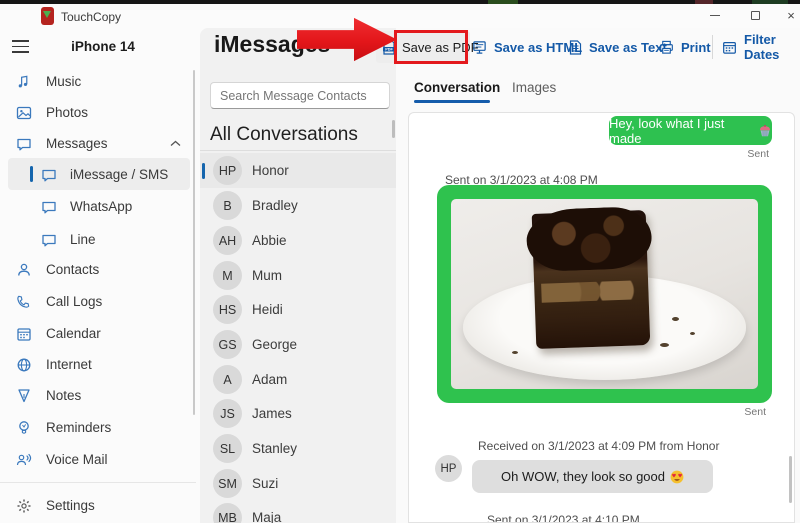 This screenshot has height=523, width=800. What do you see at coordinates (23, 333) in the screenshot?
I see `calendar-icon` at bounding box center [23, 333].